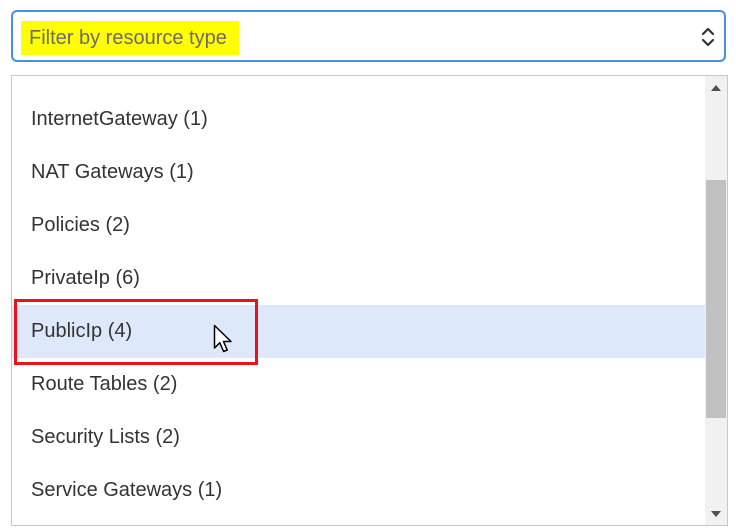  I want to click on list-item-label: Policies (2), so click(80, 225).